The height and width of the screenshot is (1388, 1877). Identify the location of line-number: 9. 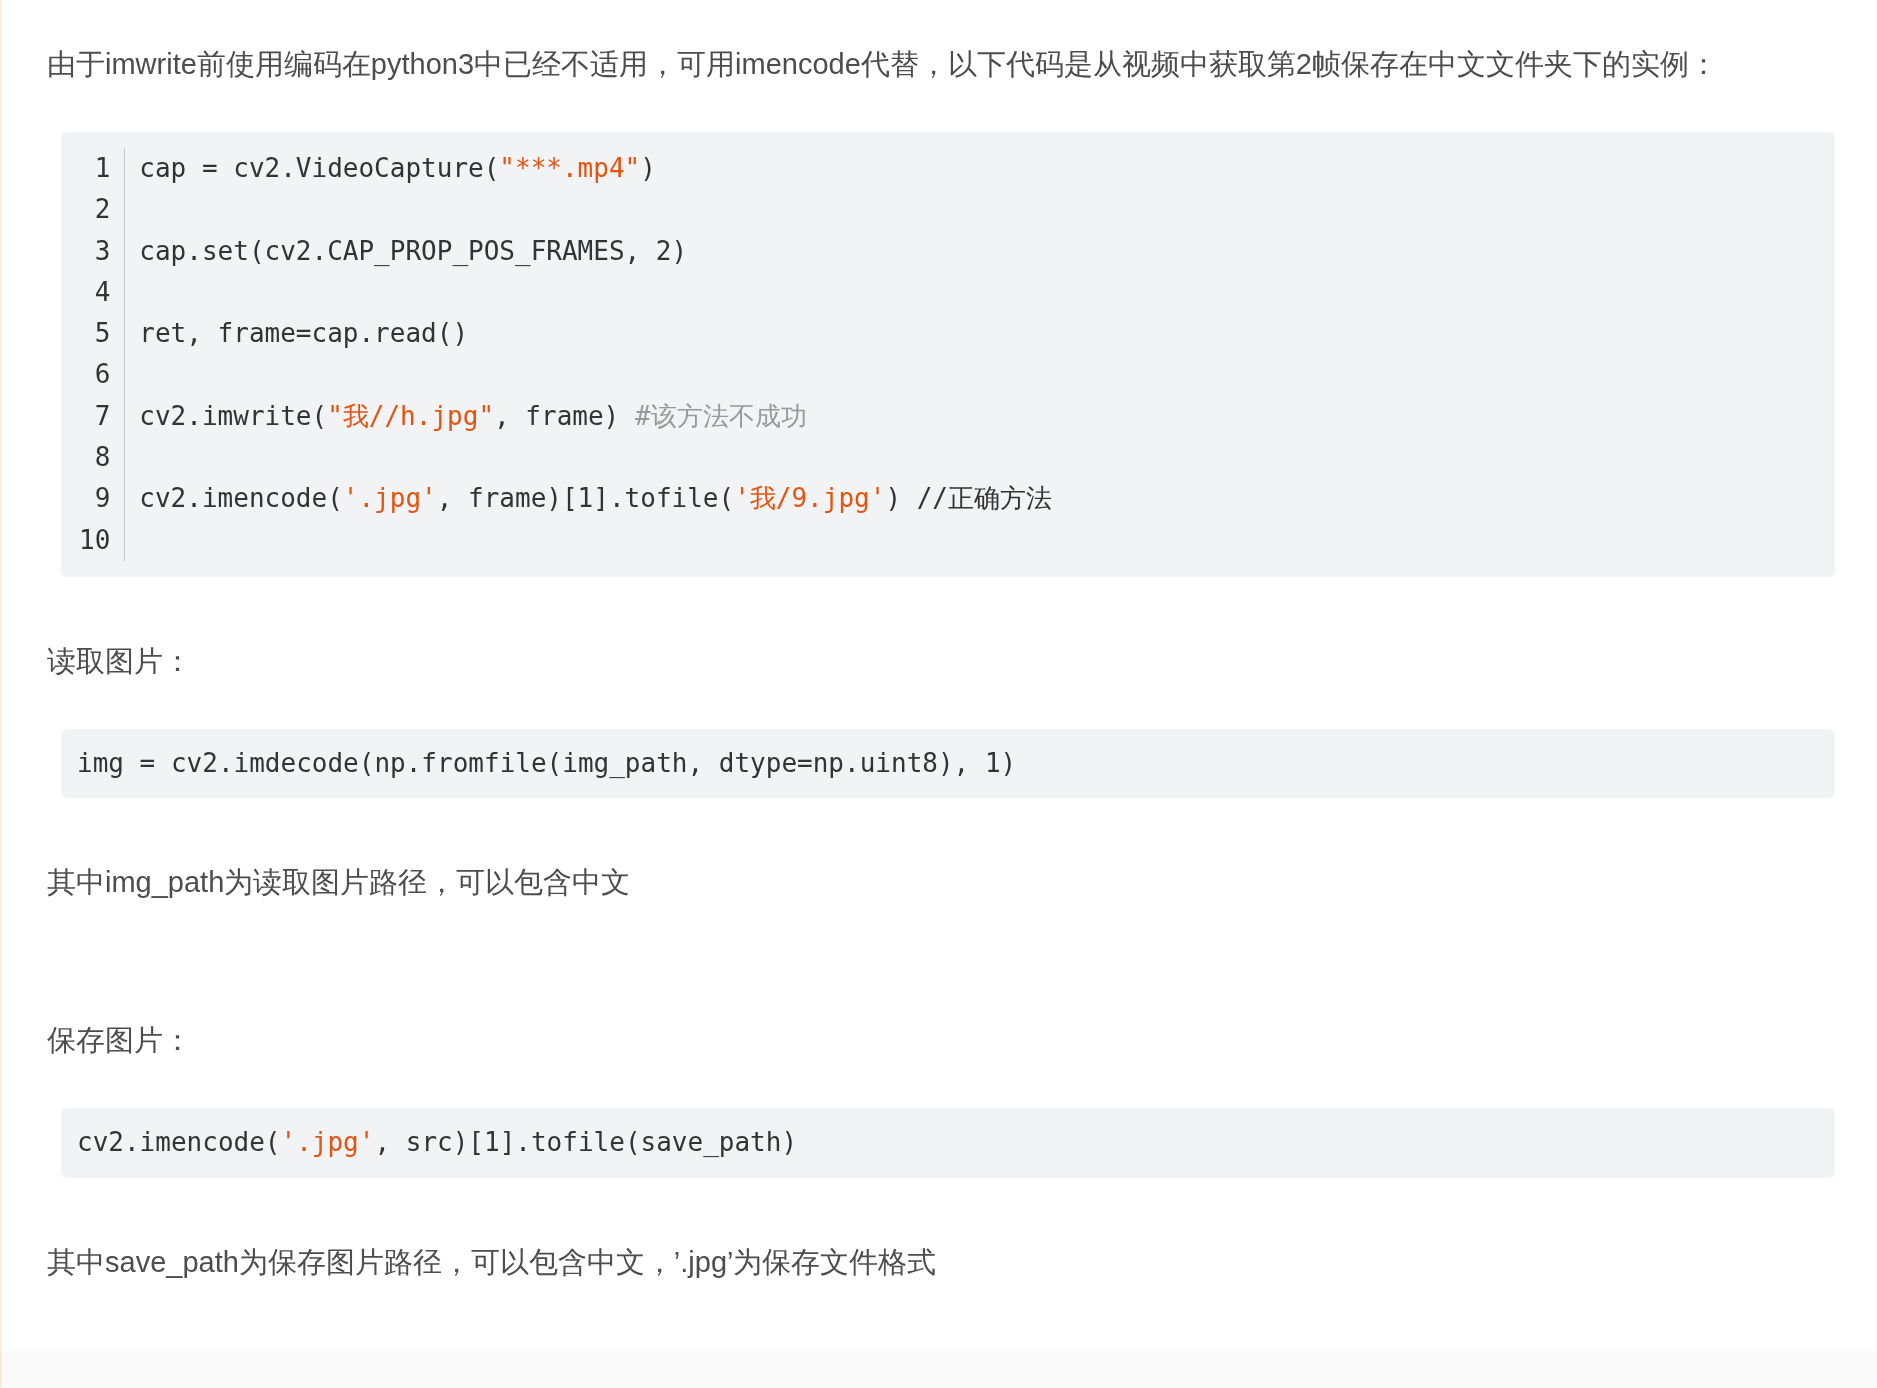
(102, 499).